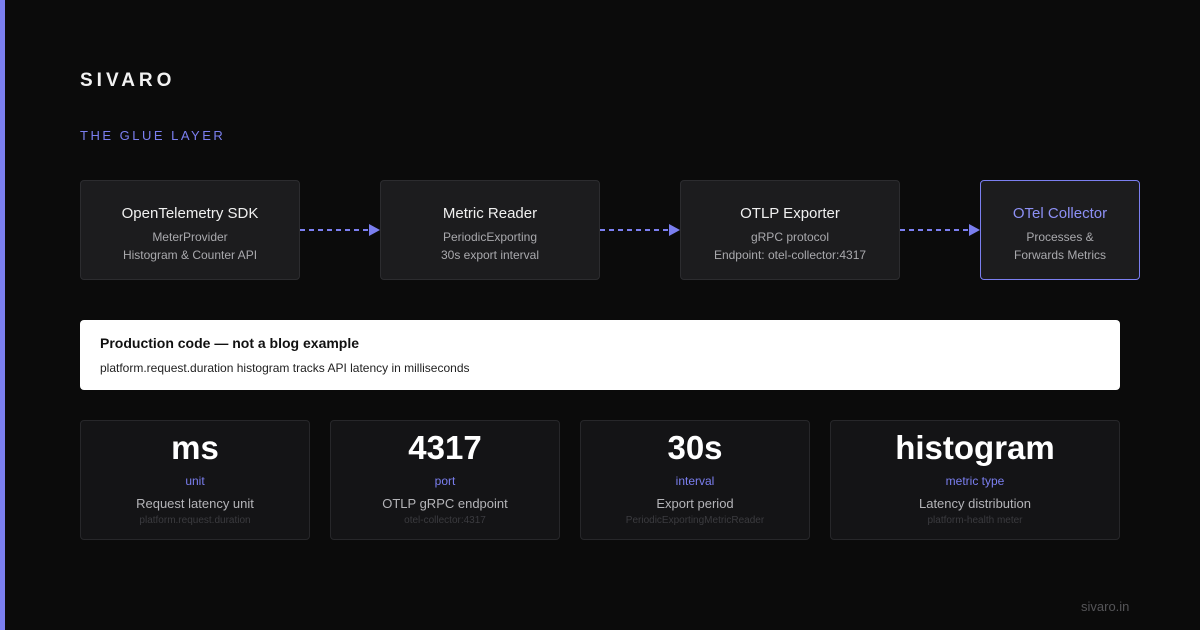  What do you see at coordinates (195, 447) in the screenshot?
I see `stat-value: ms` at bounding box center [195, 447].